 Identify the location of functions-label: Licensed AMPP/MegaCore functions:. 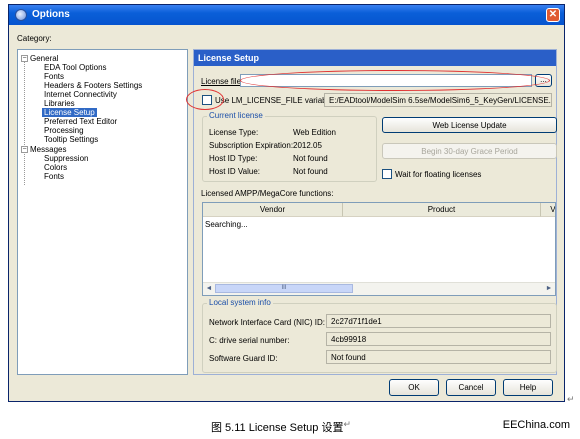
(267, 193).